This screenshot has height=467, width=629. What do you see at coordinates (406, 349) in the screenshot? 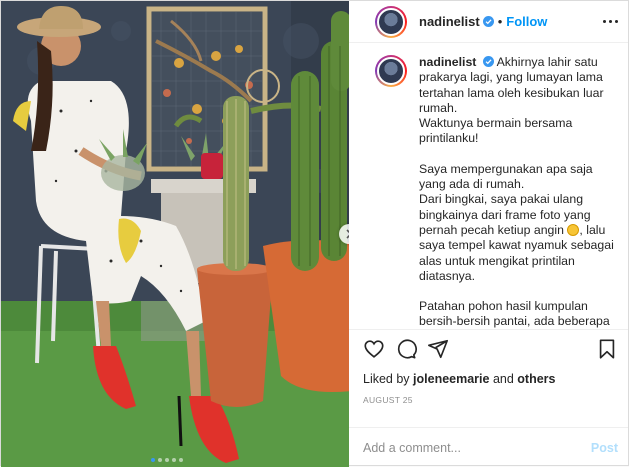
I see `comment-icon` at bounding box center [406, 349].